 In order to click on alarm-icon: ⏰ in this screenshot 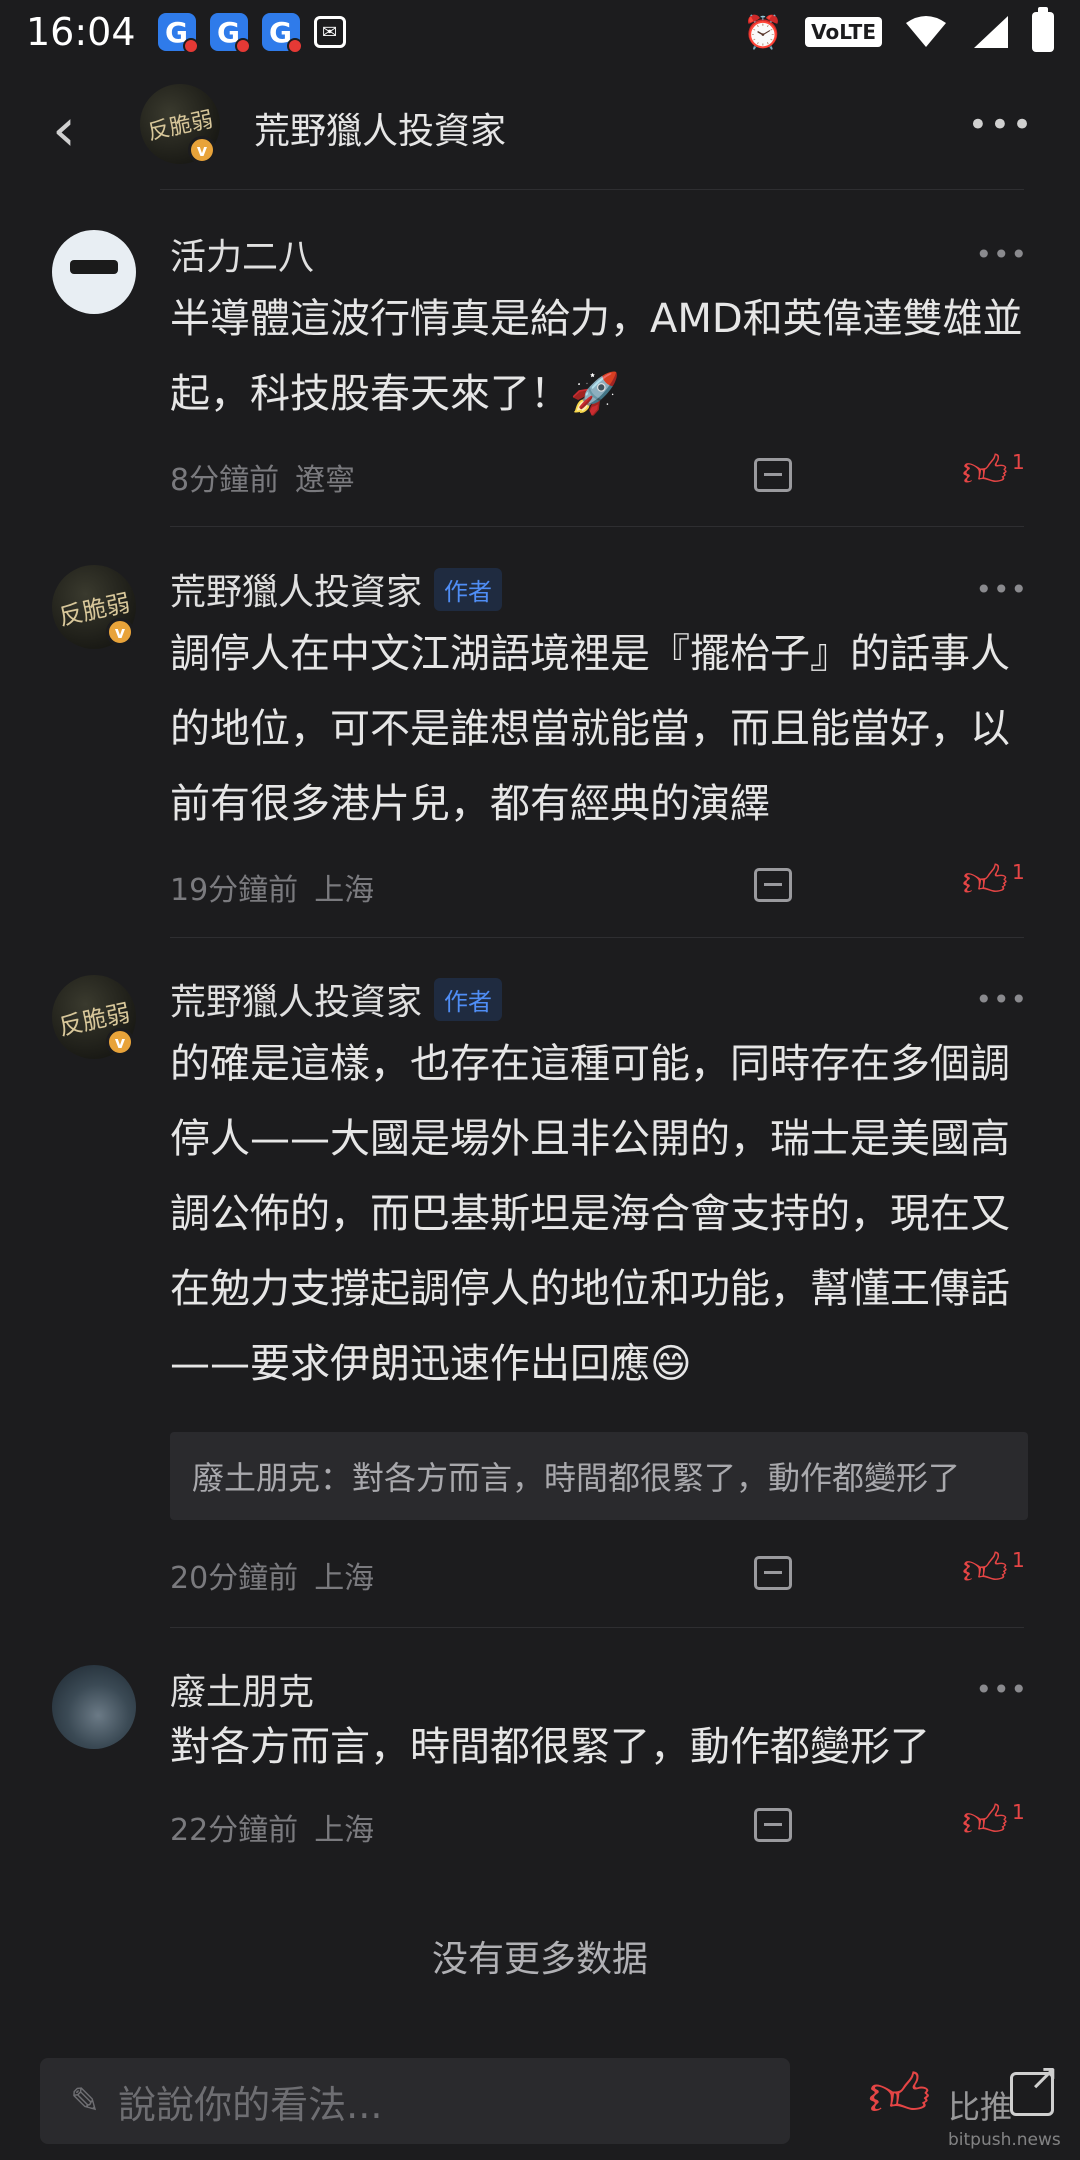, I will do `click(763, 32)`.